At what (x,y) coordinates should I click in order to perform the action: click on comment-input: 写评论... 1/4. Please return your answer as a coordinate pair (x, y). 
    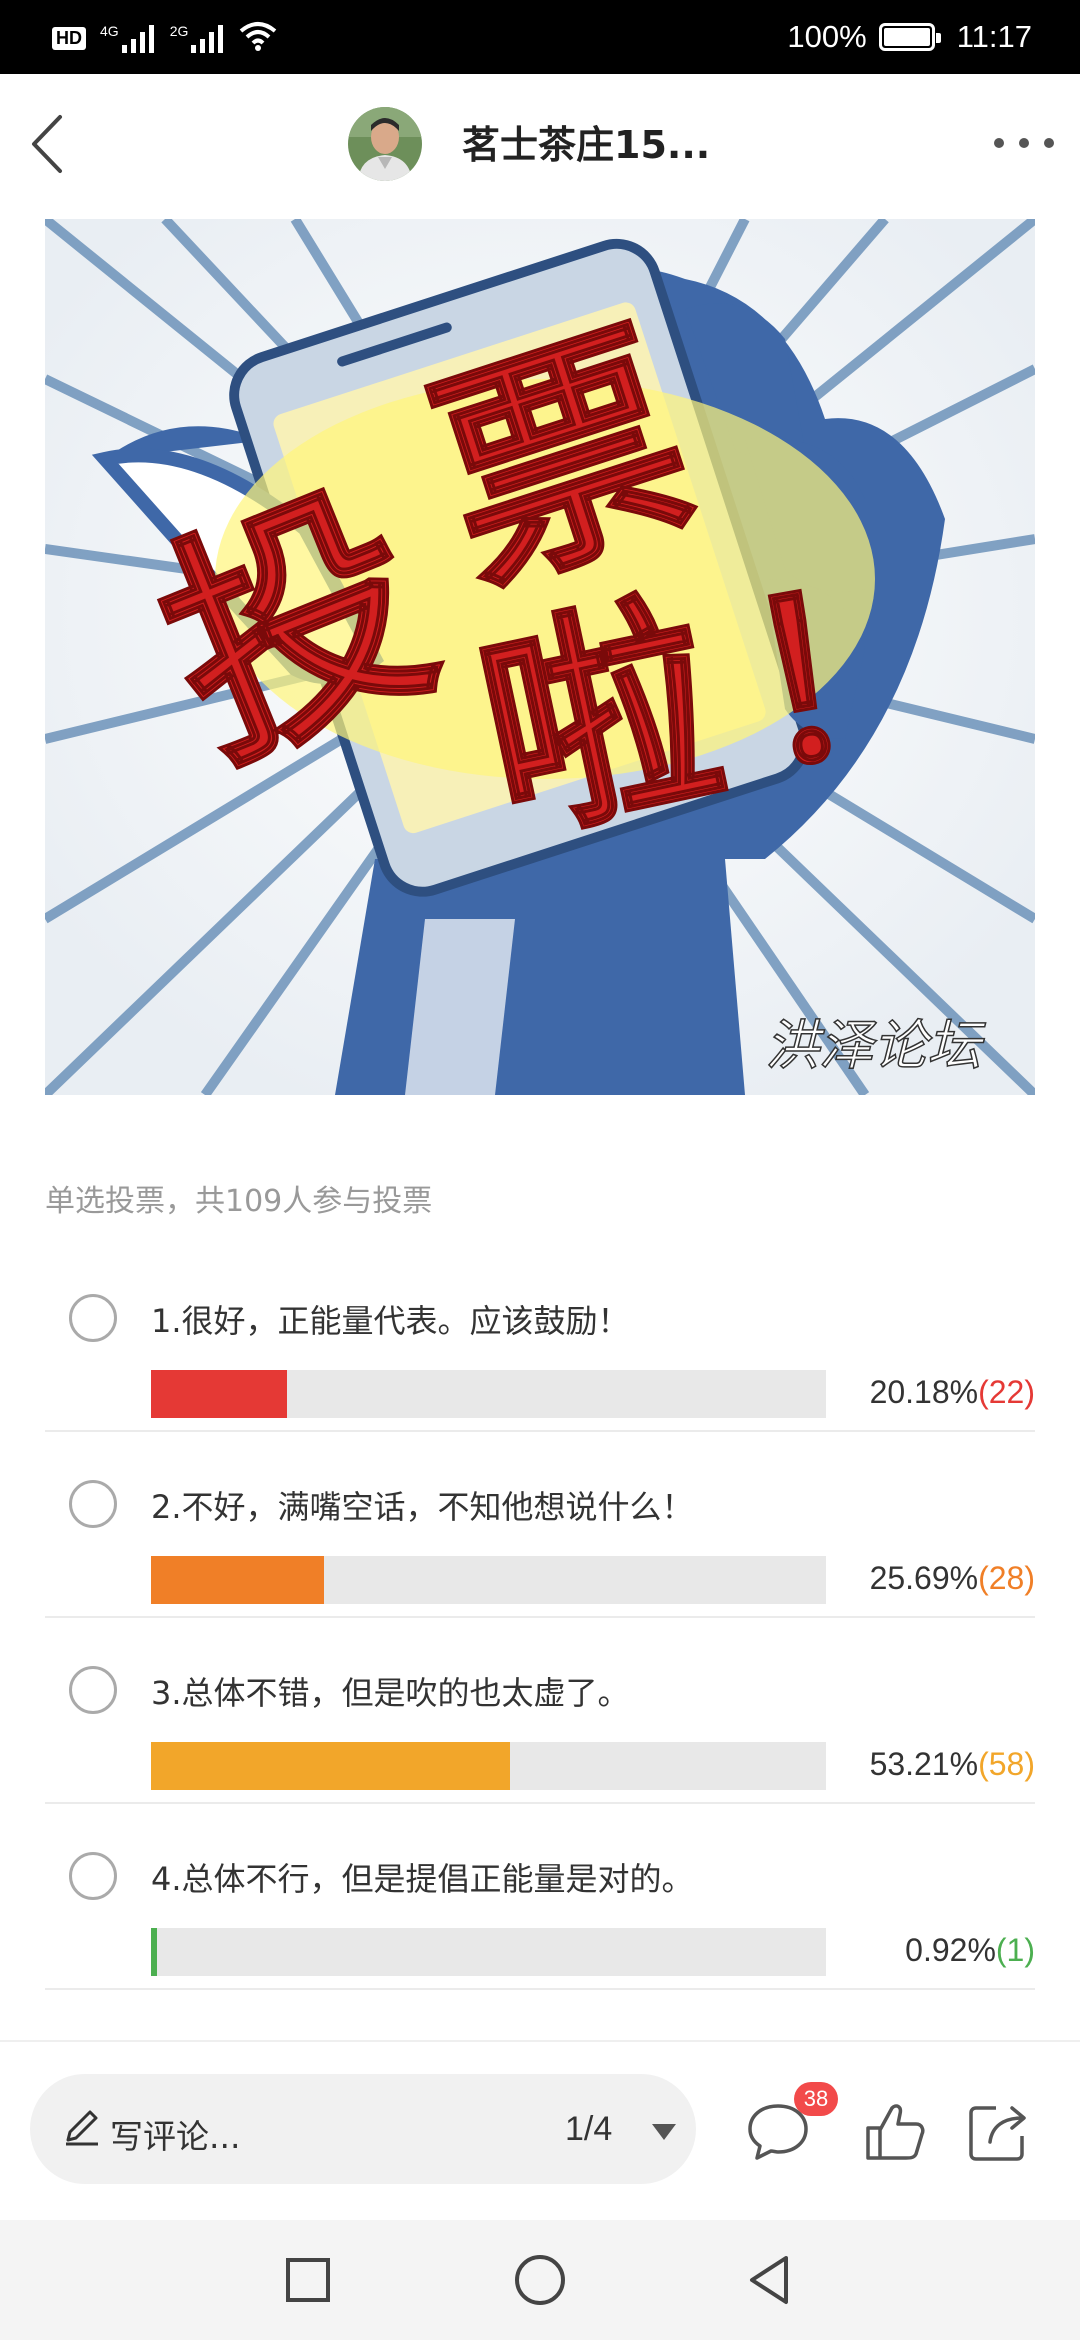
    Looking at the image, I should click on (363, 2129).